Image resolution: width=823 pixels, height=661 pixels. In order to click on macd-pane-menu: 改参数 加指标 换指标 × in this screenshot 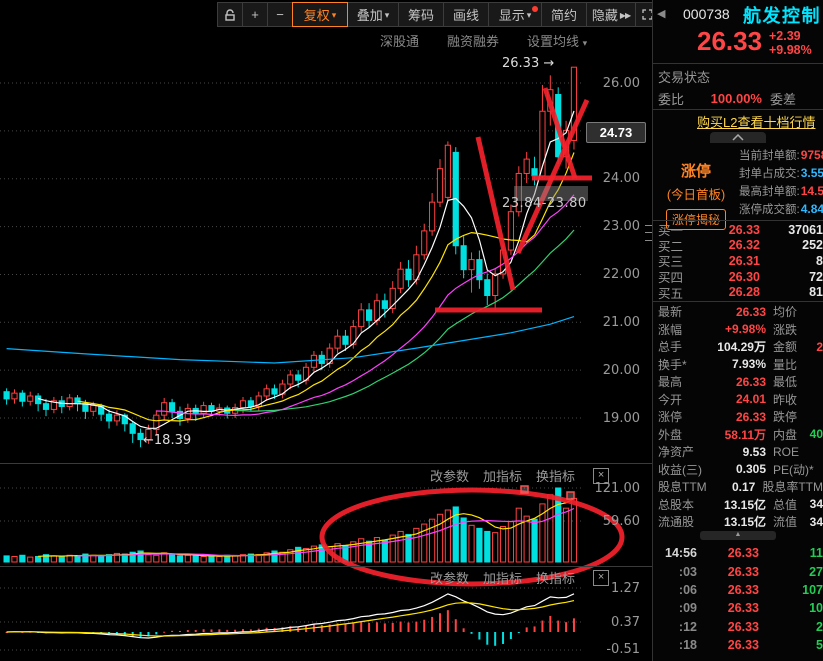, I will do `click(520, 577)`.